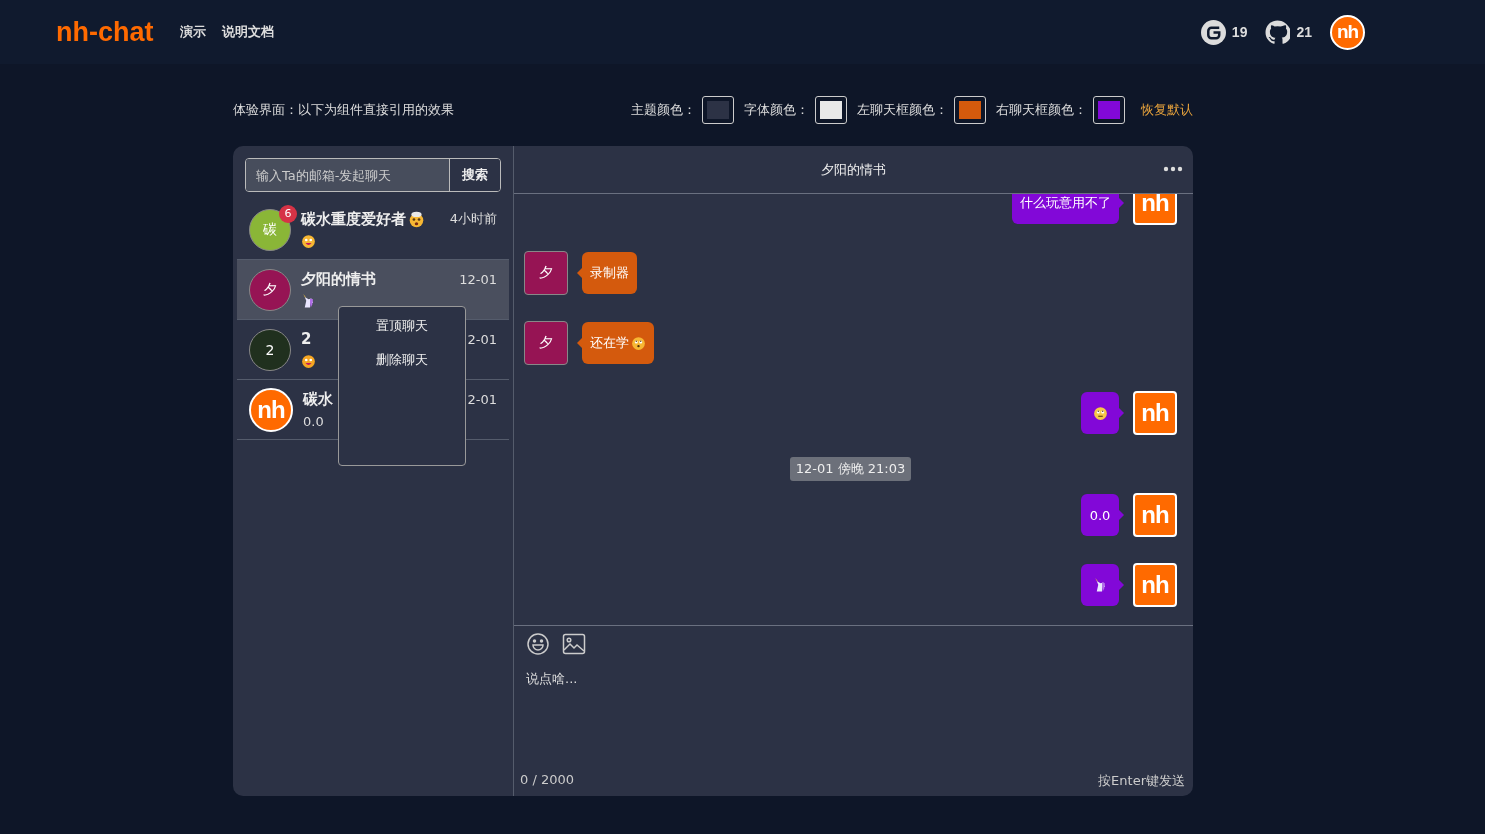 Image resolution: width=1485 pixels, height=834 pixels. What do you see at coordinates (853, 169) in the screenshot?
I see `chat-title: 夕阳的情书` at bounding box center [853, 169].